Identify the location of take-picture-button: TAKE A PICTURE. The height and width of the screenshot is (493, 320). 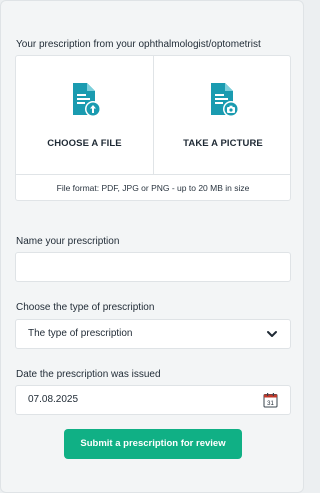
(223, 115).